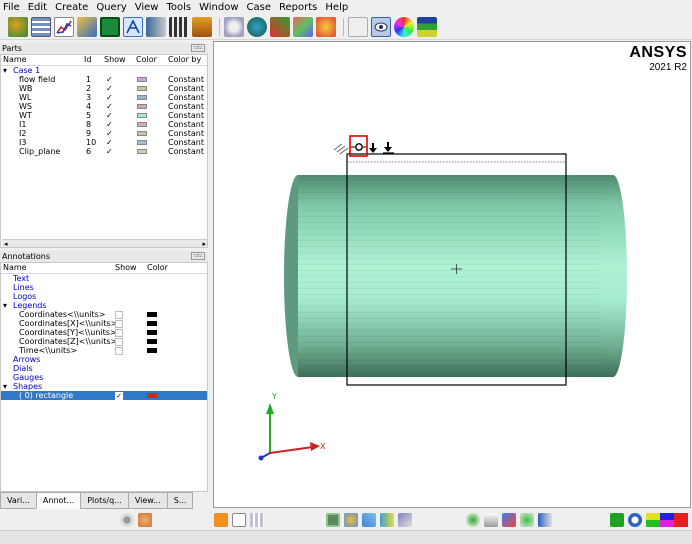 This screenshot has height=544, width=692. What do you see at coordinates (178, 7) in the screenshot?
I see `menu-tools: Tools` at bounding box center [178, 7].